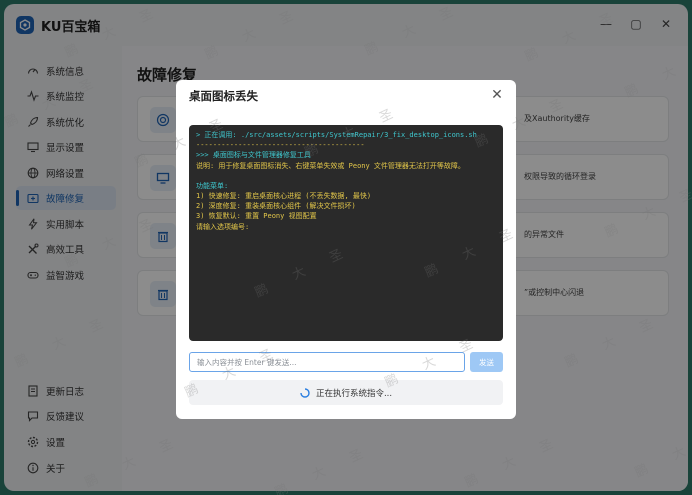 The width and height of the screenshot is (692, 495). What do you see at coordinates (284, 196) in the screenshot?
I see `terminal-line: 1) 快速修复: 重启桌面核心进程 (不丢失数据, 最快)` at bounding box center [284, 196].